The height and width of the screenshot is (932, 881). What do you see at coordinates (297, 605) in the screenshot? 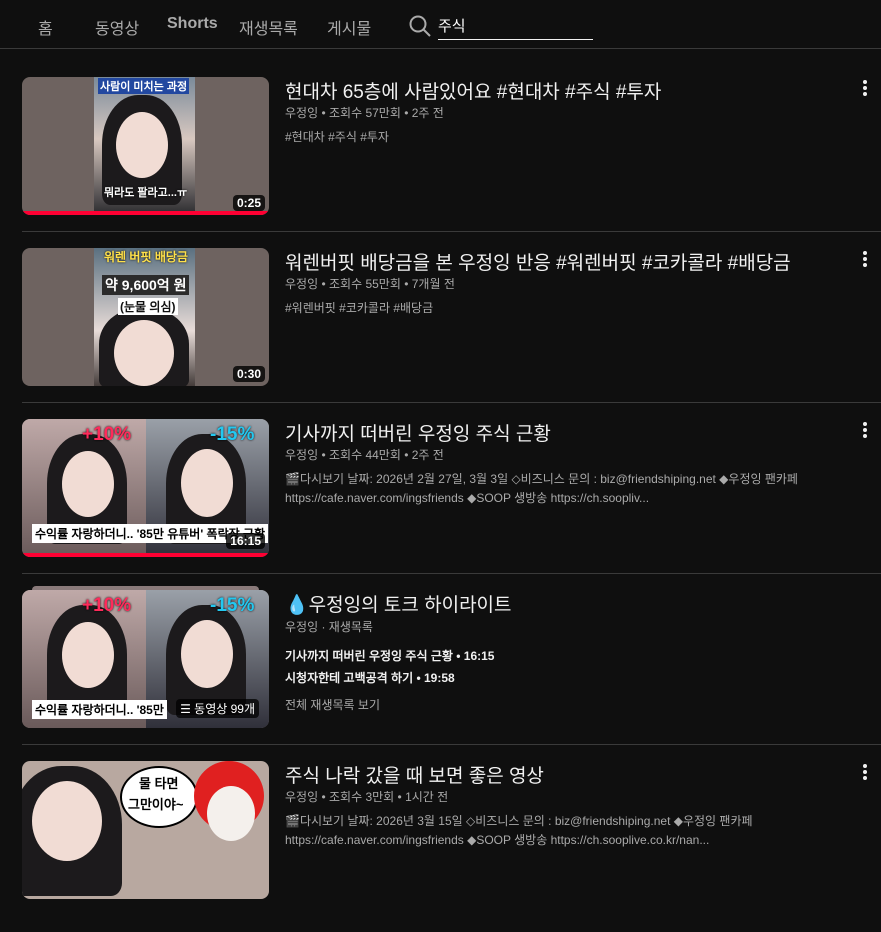
I see `droplet-icon: 💧` at bounding box center [297, 605].